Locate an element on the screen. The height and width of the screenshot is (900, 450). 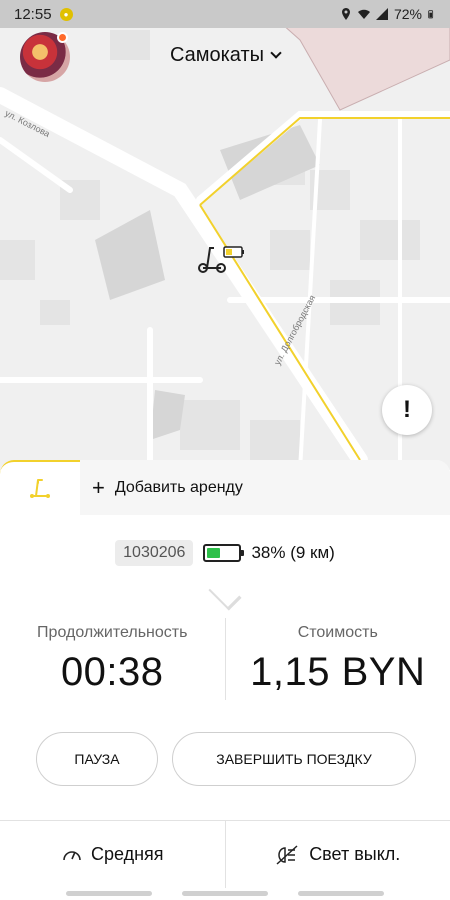
status-bar: 12:55 ● 72% is located at coordinates (225, 14).